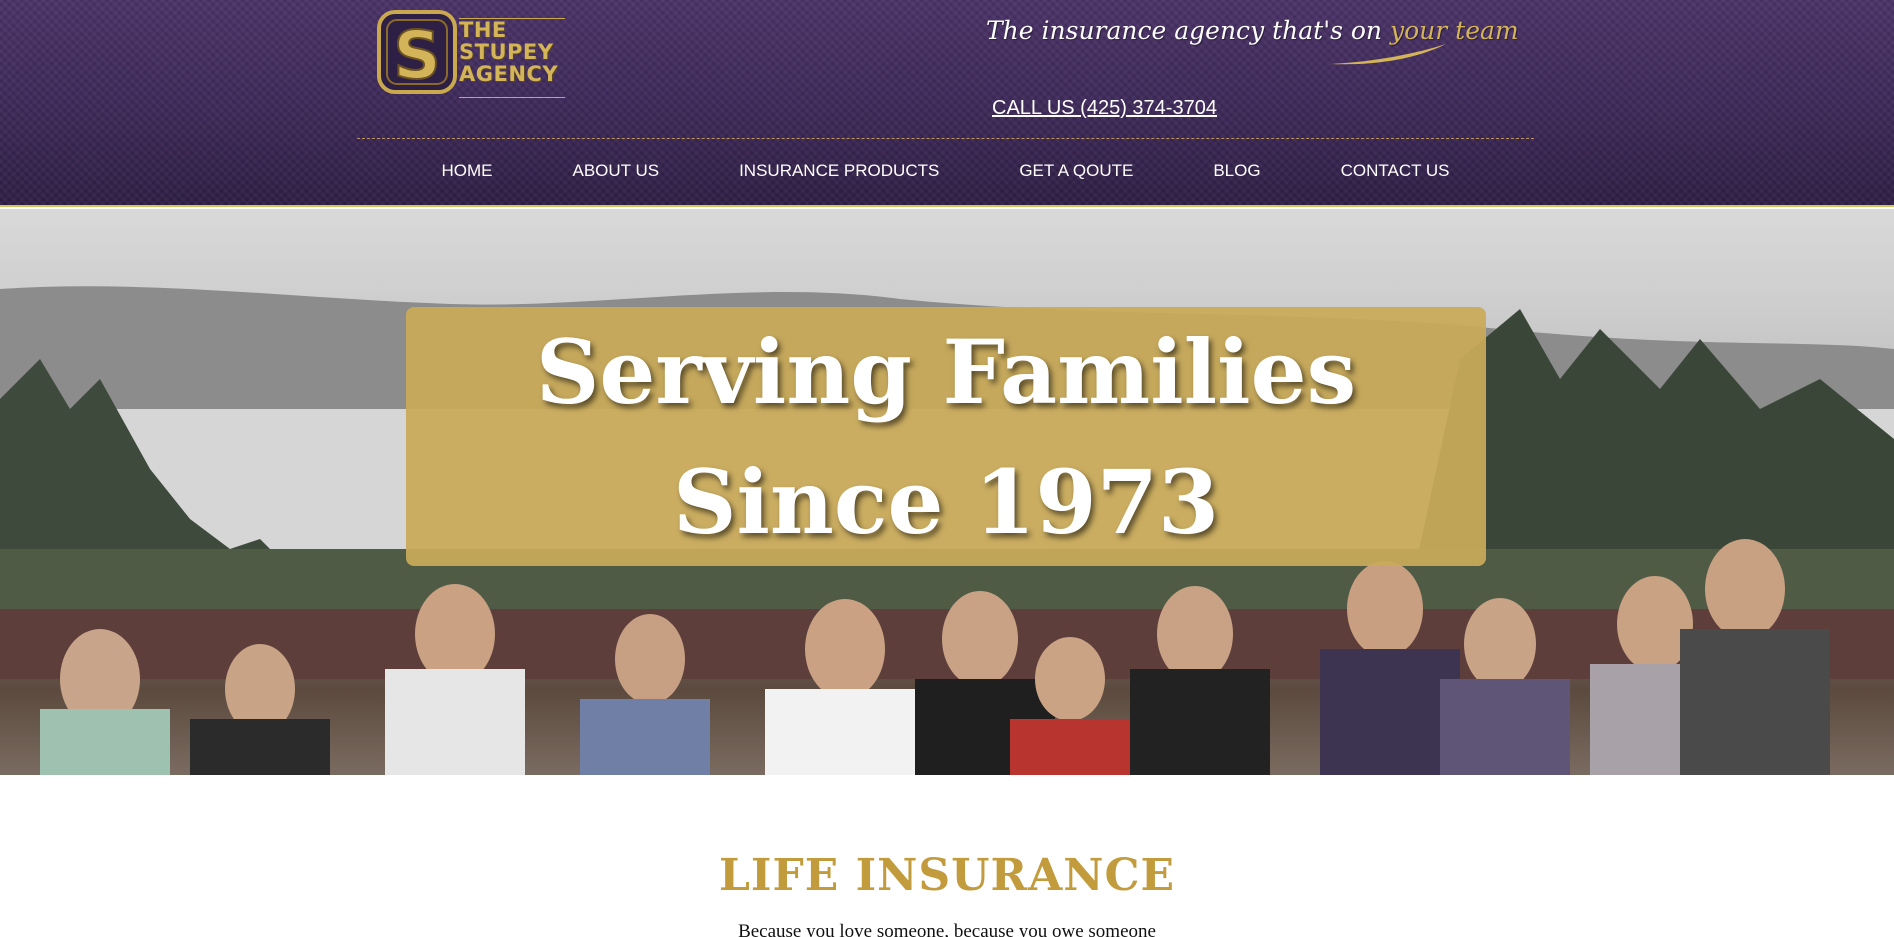 The image size is (1894, 937). Describe the element at coordinates (1454, 30) in the screenshot. I see `tagline-accent: your team` at that location.